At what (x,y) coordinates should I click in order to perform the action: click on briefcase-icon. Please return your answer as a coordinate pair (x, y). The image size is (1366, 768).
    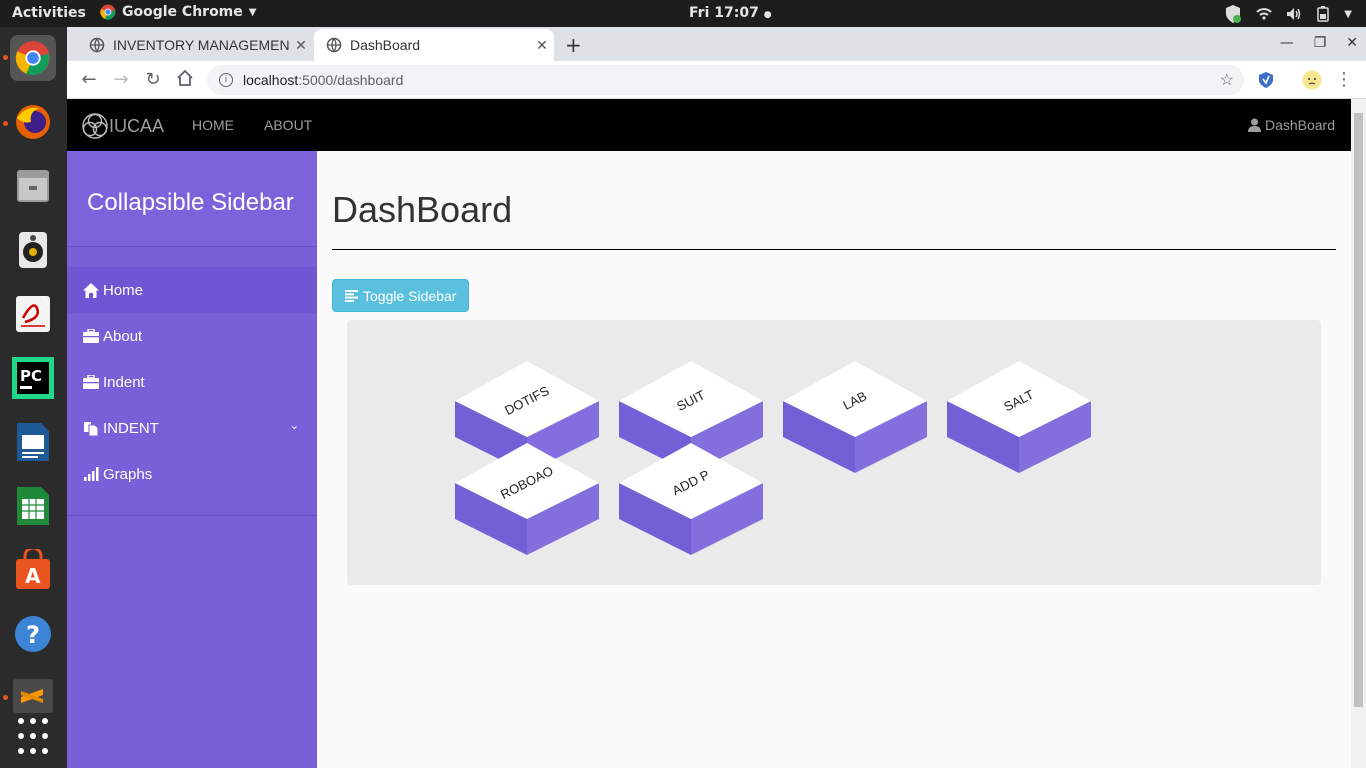
    Looking at the image, I should click on (91, 382).